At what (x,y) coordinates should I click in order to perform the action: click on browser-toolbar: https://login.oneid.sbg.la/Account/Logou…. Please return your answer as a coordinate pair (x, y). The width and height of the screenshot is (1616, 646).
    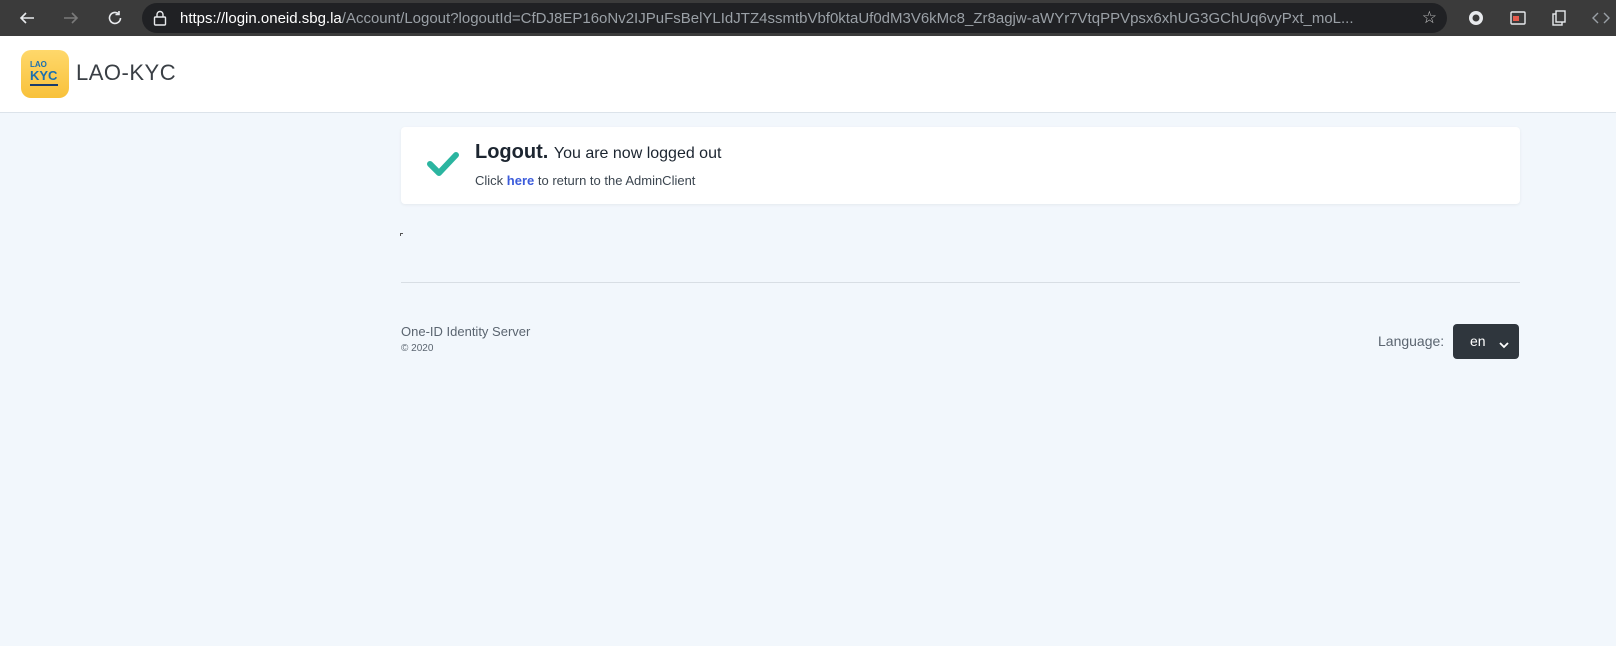
    Looking at the image, I should click on (808, 18).